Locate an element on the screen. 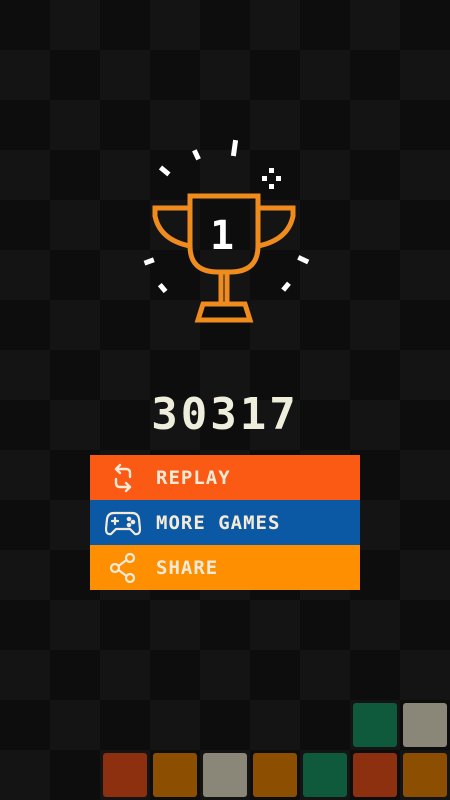 This screenshot has height=800, width=450. replay-button: REPLAY is located at coordinates (225, 477).